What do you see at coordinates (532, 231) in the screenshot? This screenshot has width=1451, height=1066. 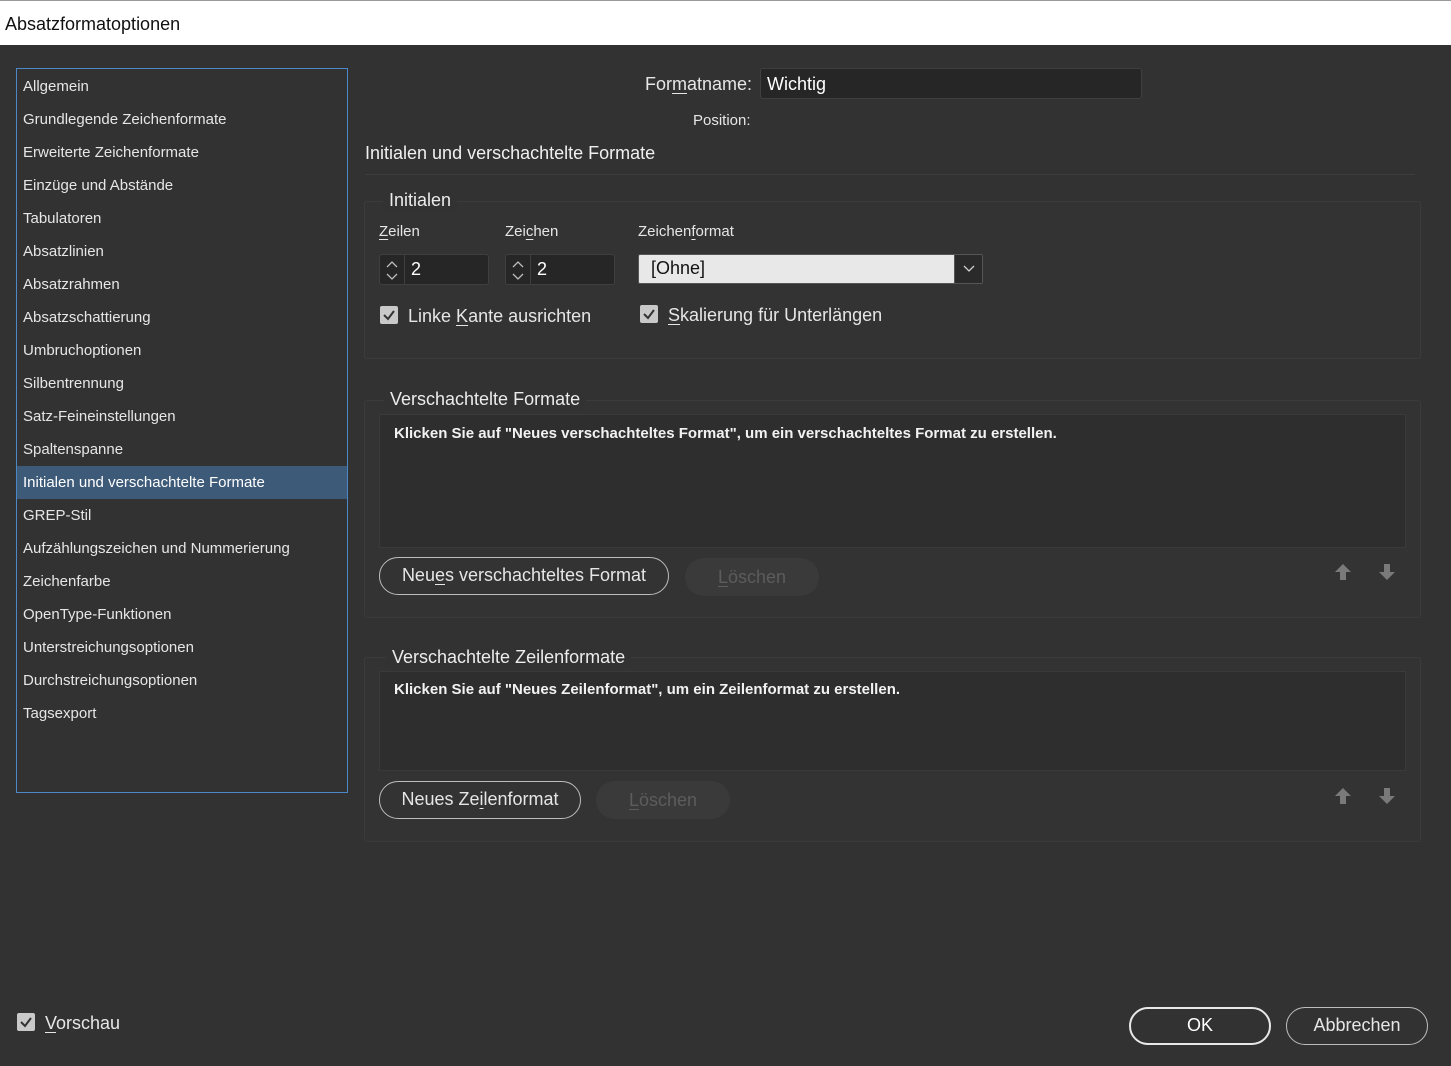 I see `zeichen-label: Zeichen` at bounding box center [532, 231].